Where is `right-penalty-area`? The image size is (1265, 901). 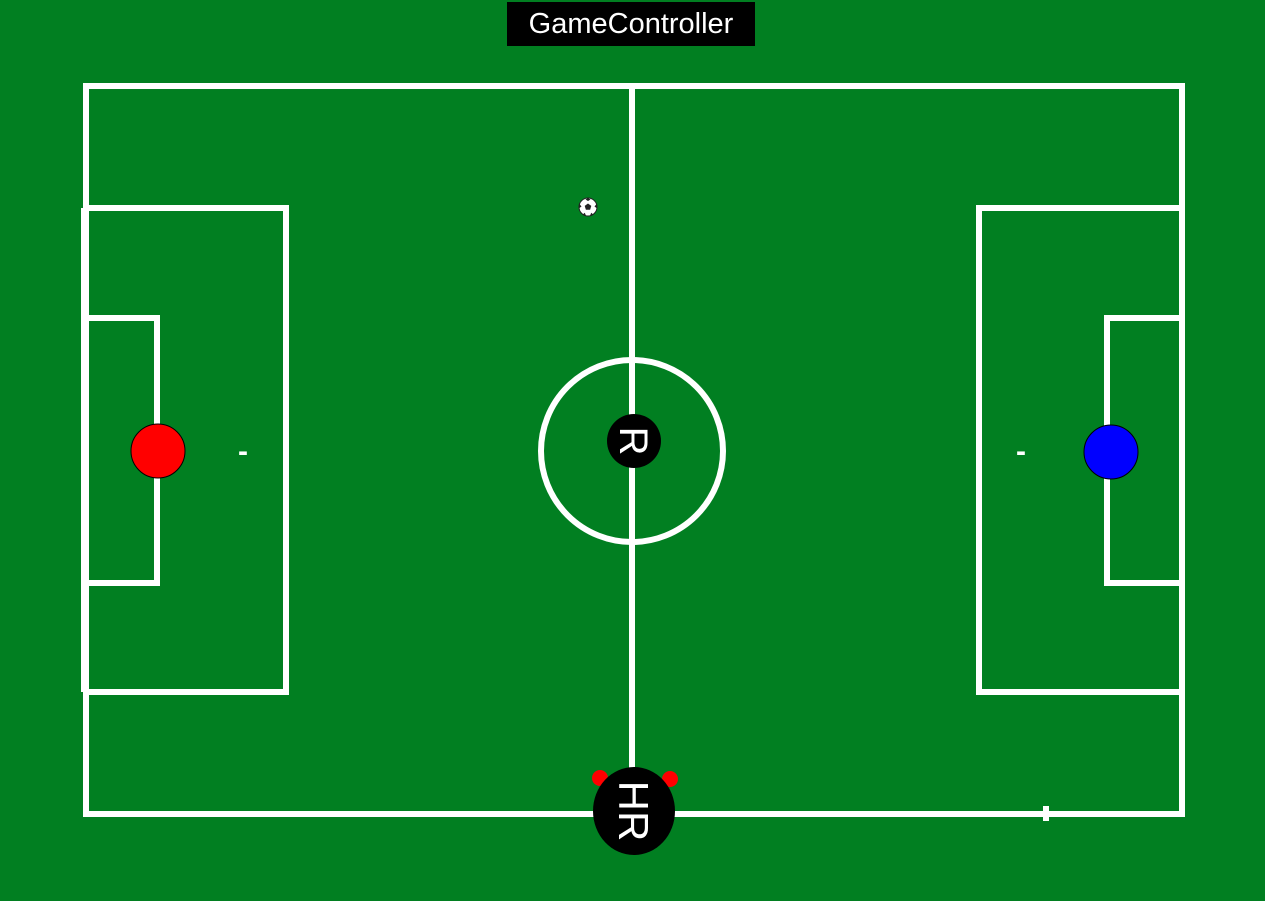
right-penalty-area is located at coordinates (1080, 450).